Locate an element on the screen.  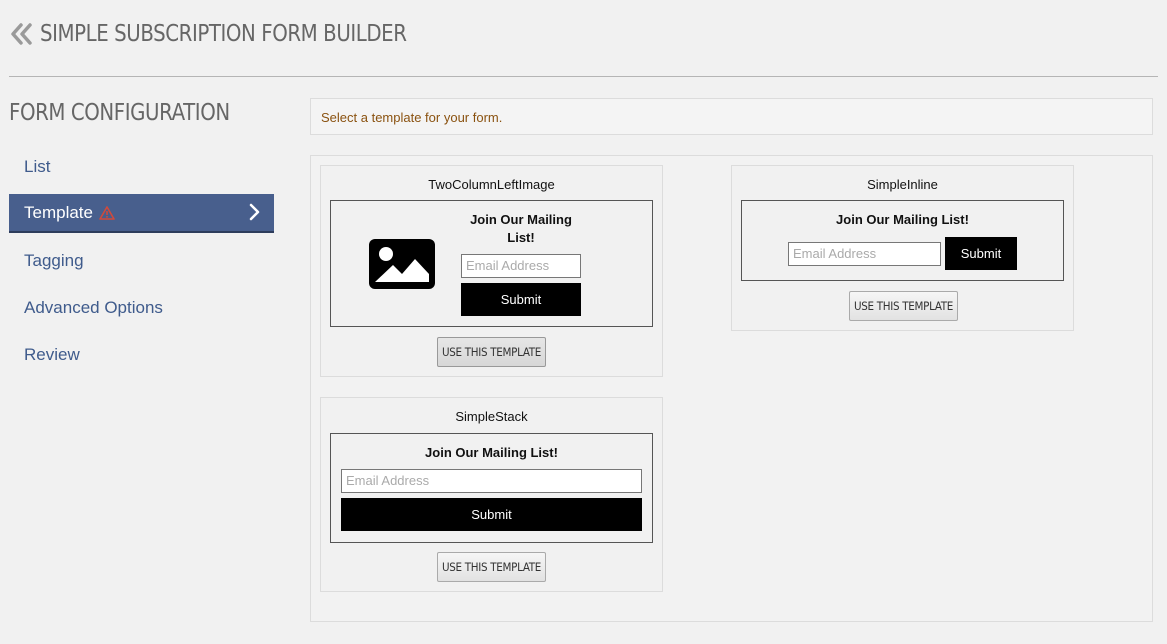
header-divider is located at coordinates (583, 76).